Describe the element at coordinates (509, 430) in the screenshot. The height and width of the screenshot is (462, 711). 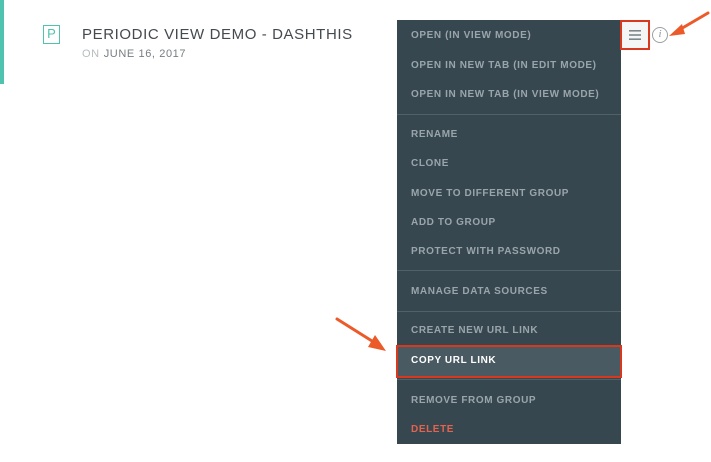
I see `menu-item-delete: DELETE` at that location.